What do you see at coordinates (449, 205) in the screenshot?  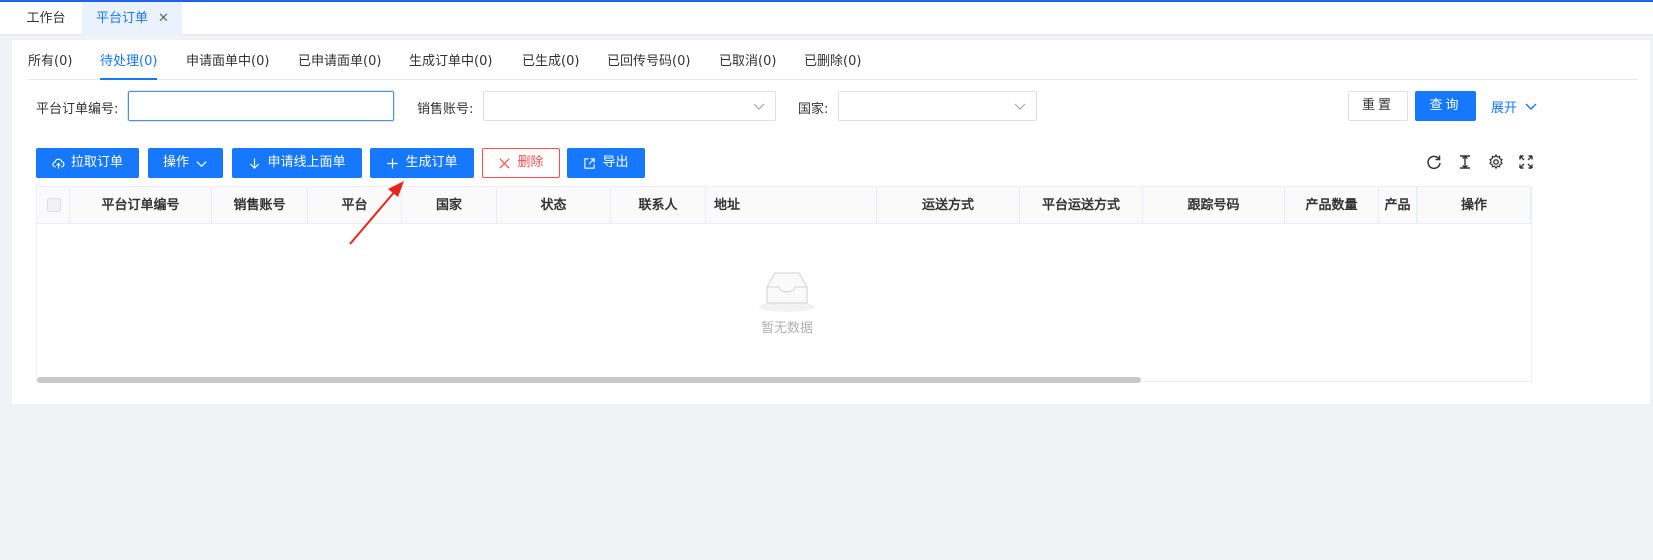 I see `col-country: 国家` at bounding box center [449, 205].